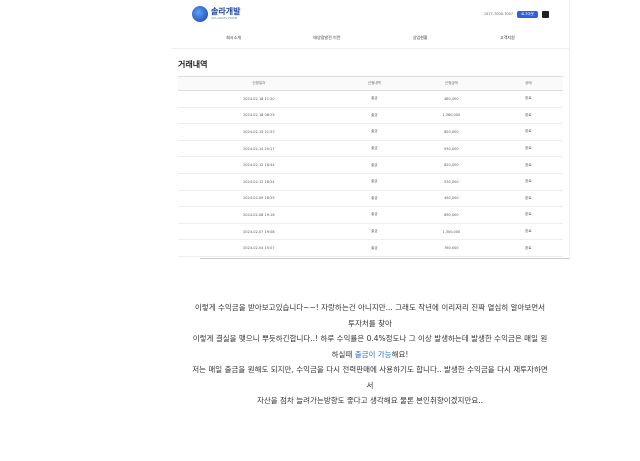 This screenshot has width=640, height=461. I want to click on table-row: 2024-02-12 18:24 출금 530,000 완료, so click(370, 182).